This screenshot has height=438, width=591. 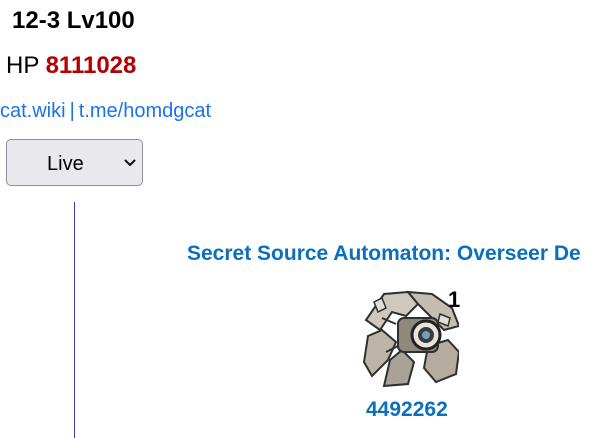 I want to click on hp-value: 8111028, so click(x=91, y=65).